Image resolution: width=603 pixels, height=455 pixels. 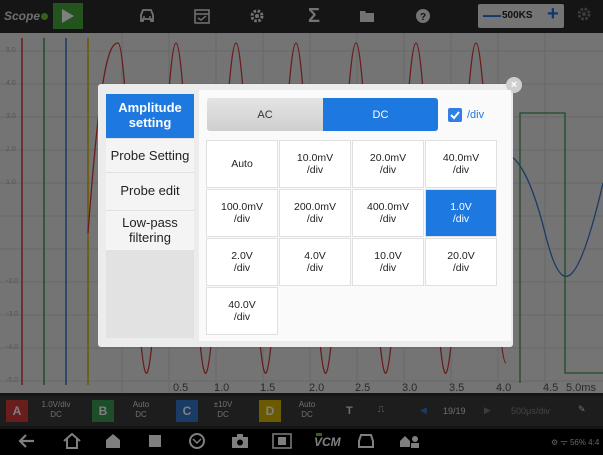 I want to click on per-div-label: /div, so click(x=476, y=115).